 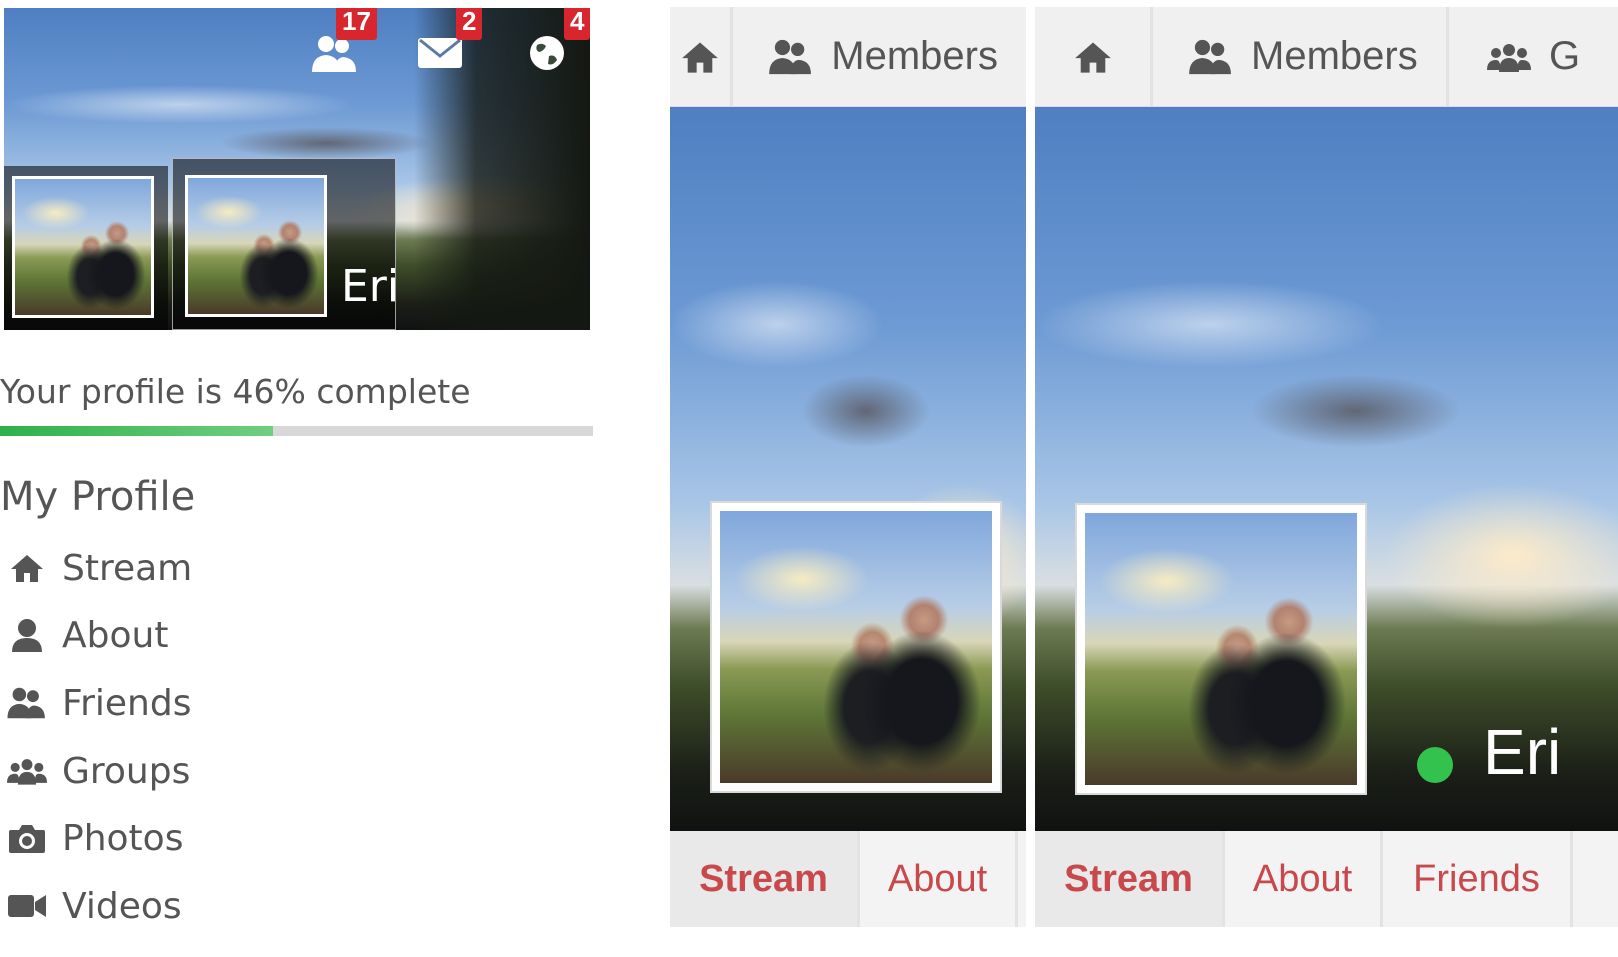 I want to click on globe-icon, so click(x=547, y=53).